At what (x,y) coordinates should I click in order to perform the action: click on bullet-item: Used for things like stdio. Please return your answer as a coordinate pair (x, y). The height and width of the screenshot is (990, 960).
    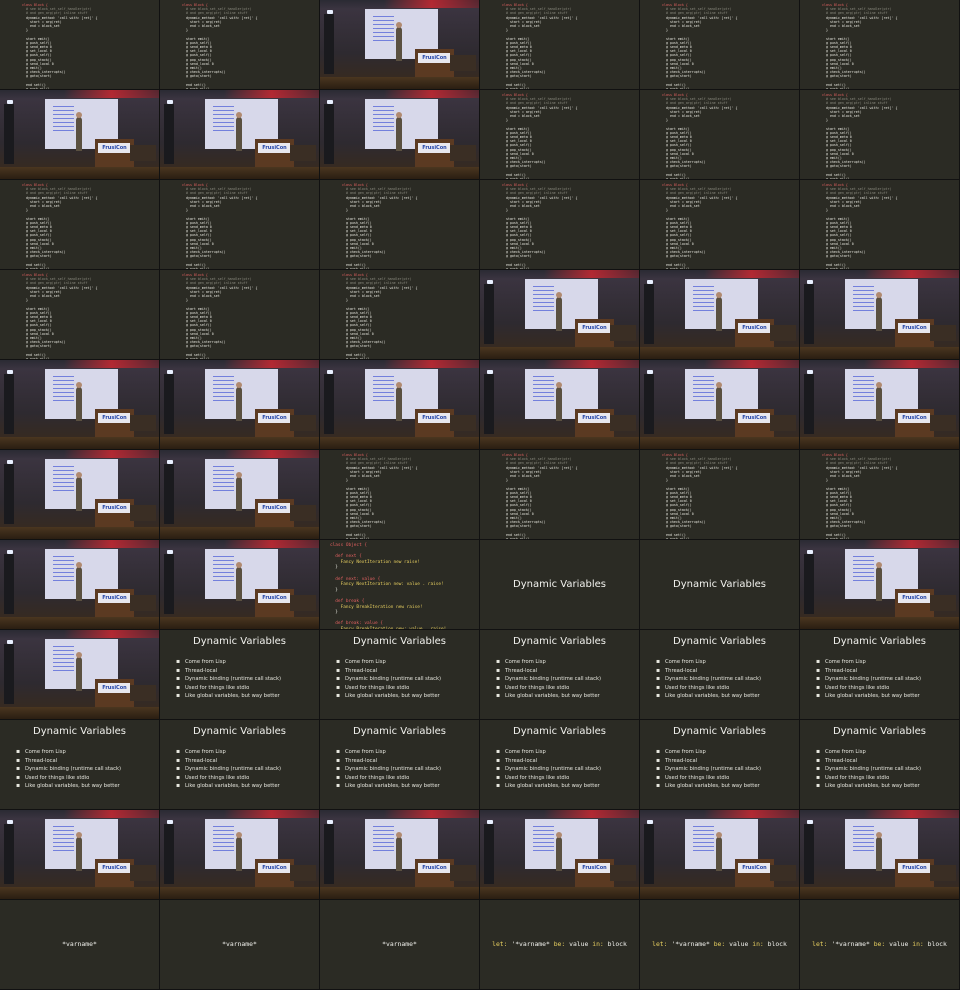
    Looking at the image, I should click on (708, 688).